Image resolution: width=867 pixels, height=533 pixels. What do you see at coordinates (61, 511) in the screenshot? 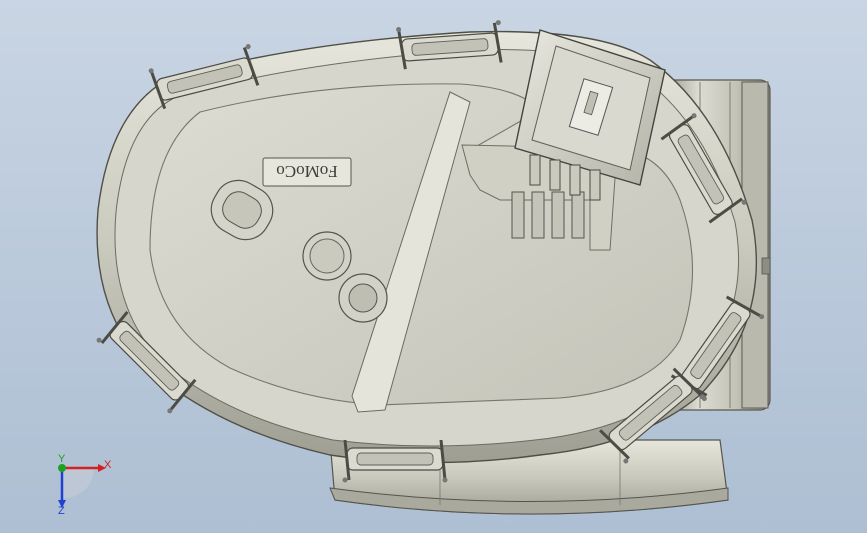
I see `z-axis-label: Z` at bounding box center [61, 511].